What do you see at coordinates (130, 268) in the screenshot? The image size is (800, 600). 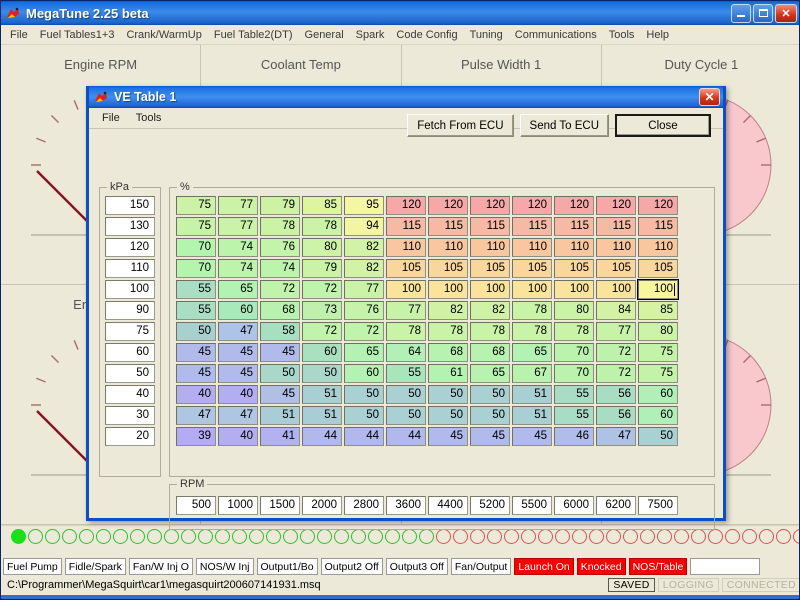 I see `kpa-axis-cell: 110` at bounding box center [130, 268].